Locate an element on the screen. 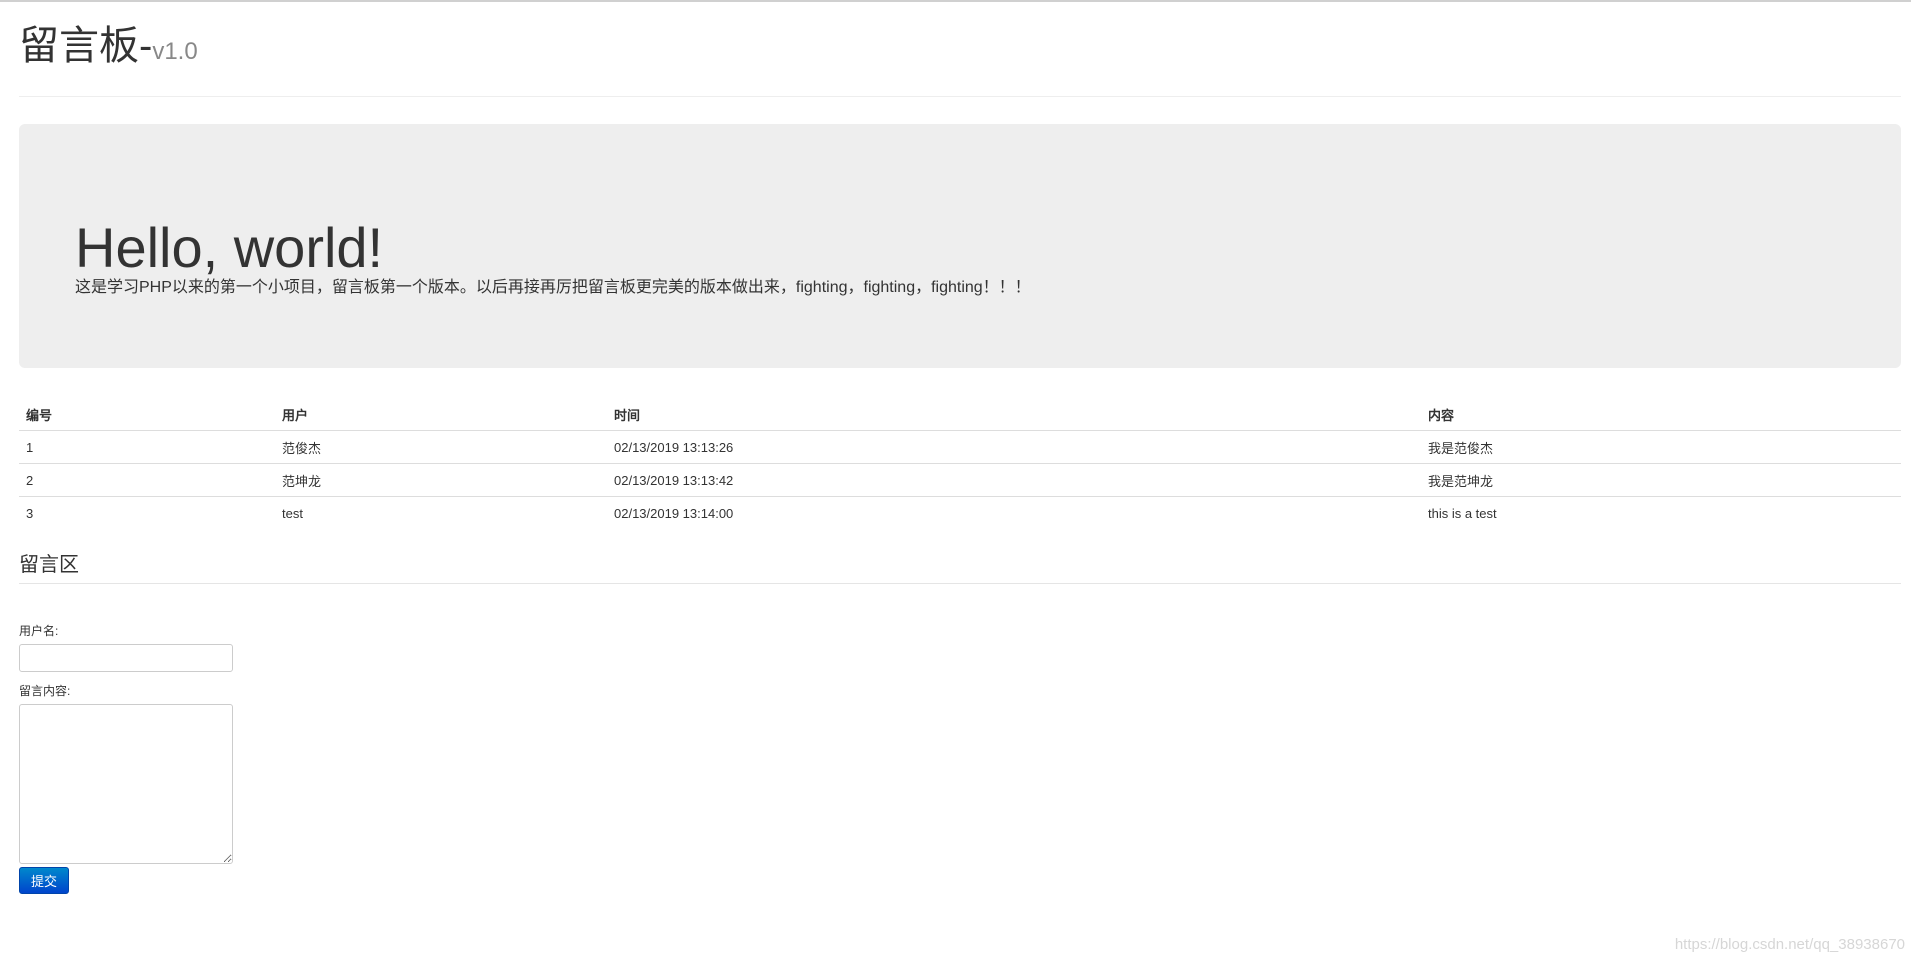 This screenshot has height=955, width=1911. column-header-time: 时间 is located at coordinates (1014, 414).